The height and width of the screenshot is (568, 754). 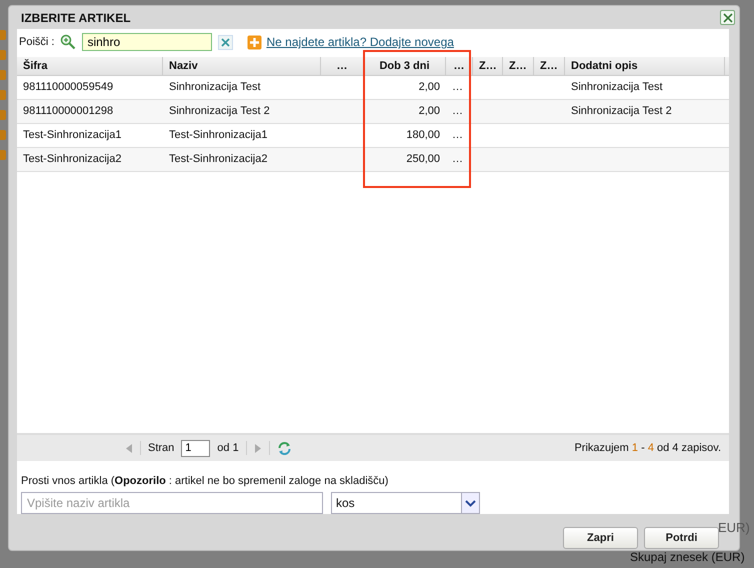 What do you see at coordinates (195, 448) in the screenshot?
I see `page-field: 1` at bounding box center [195, 448].